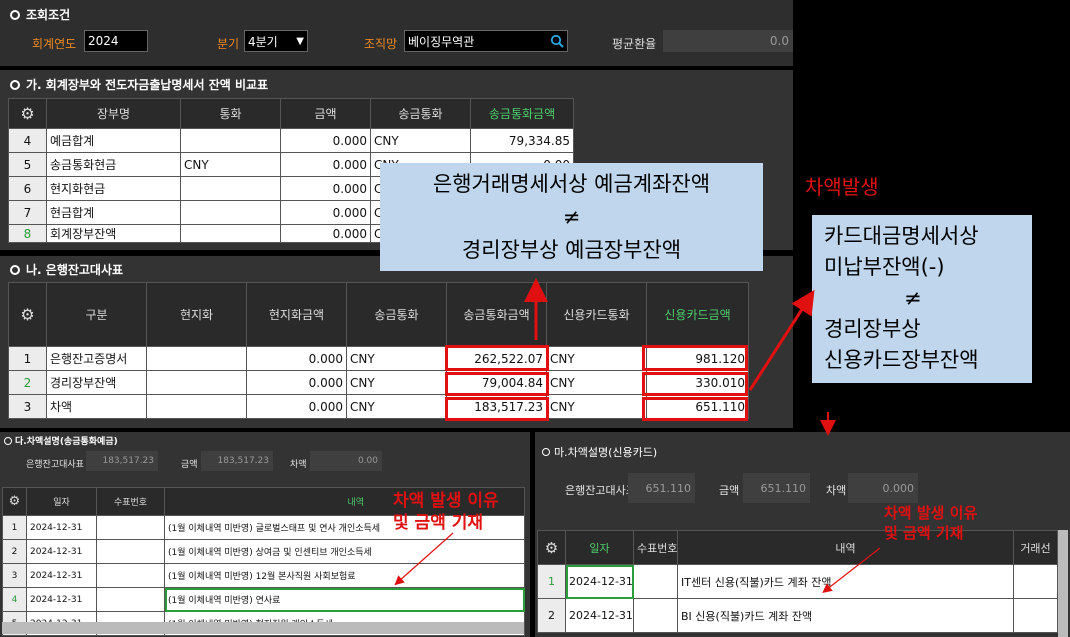  Describe the element at coordinates (497, 409) in the screenshot. I see `highlight-remit-diff` at that location.